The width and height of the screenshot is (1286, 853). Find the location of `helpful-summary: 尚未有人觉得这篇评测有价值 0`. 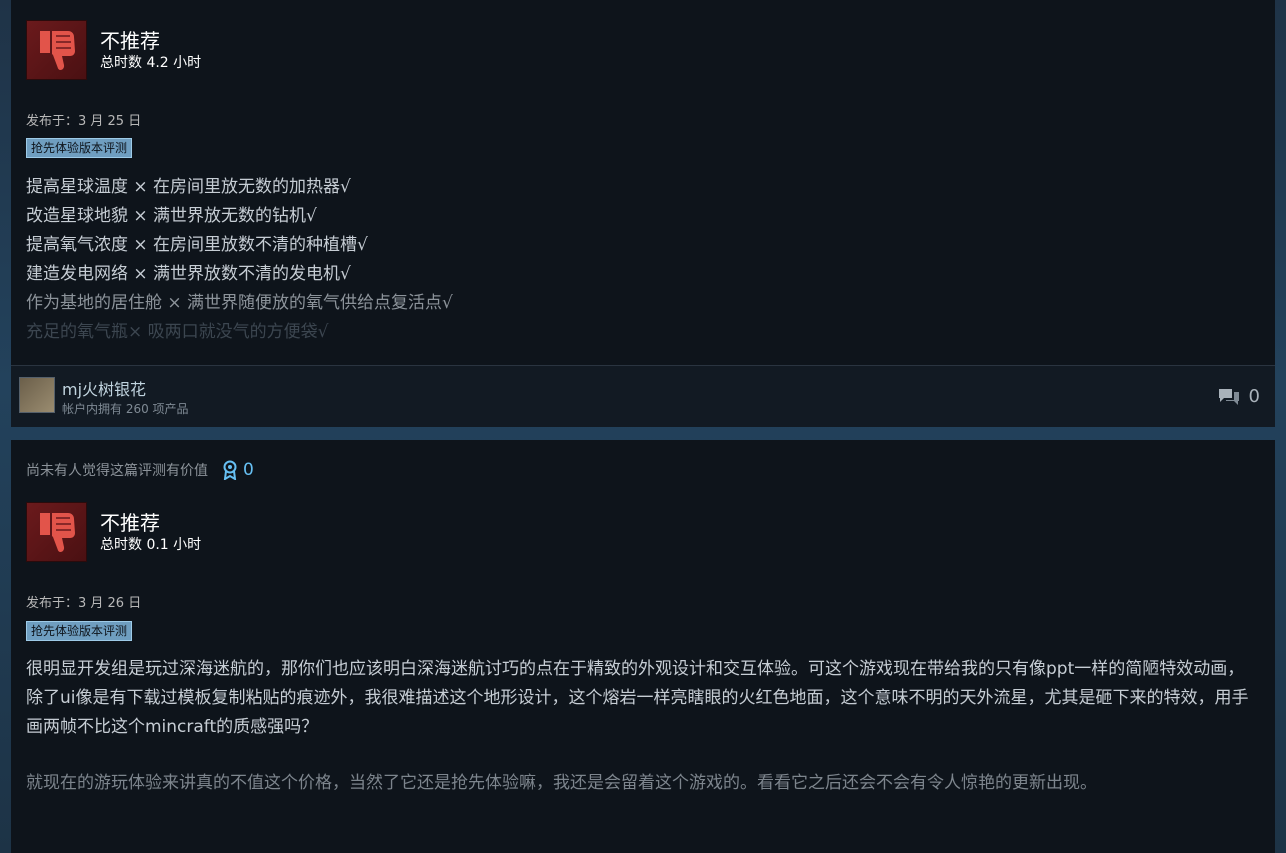

helpful-summary: 尚未有人觉得这篇评测有价值 0 is located at coordinates (140, 470).